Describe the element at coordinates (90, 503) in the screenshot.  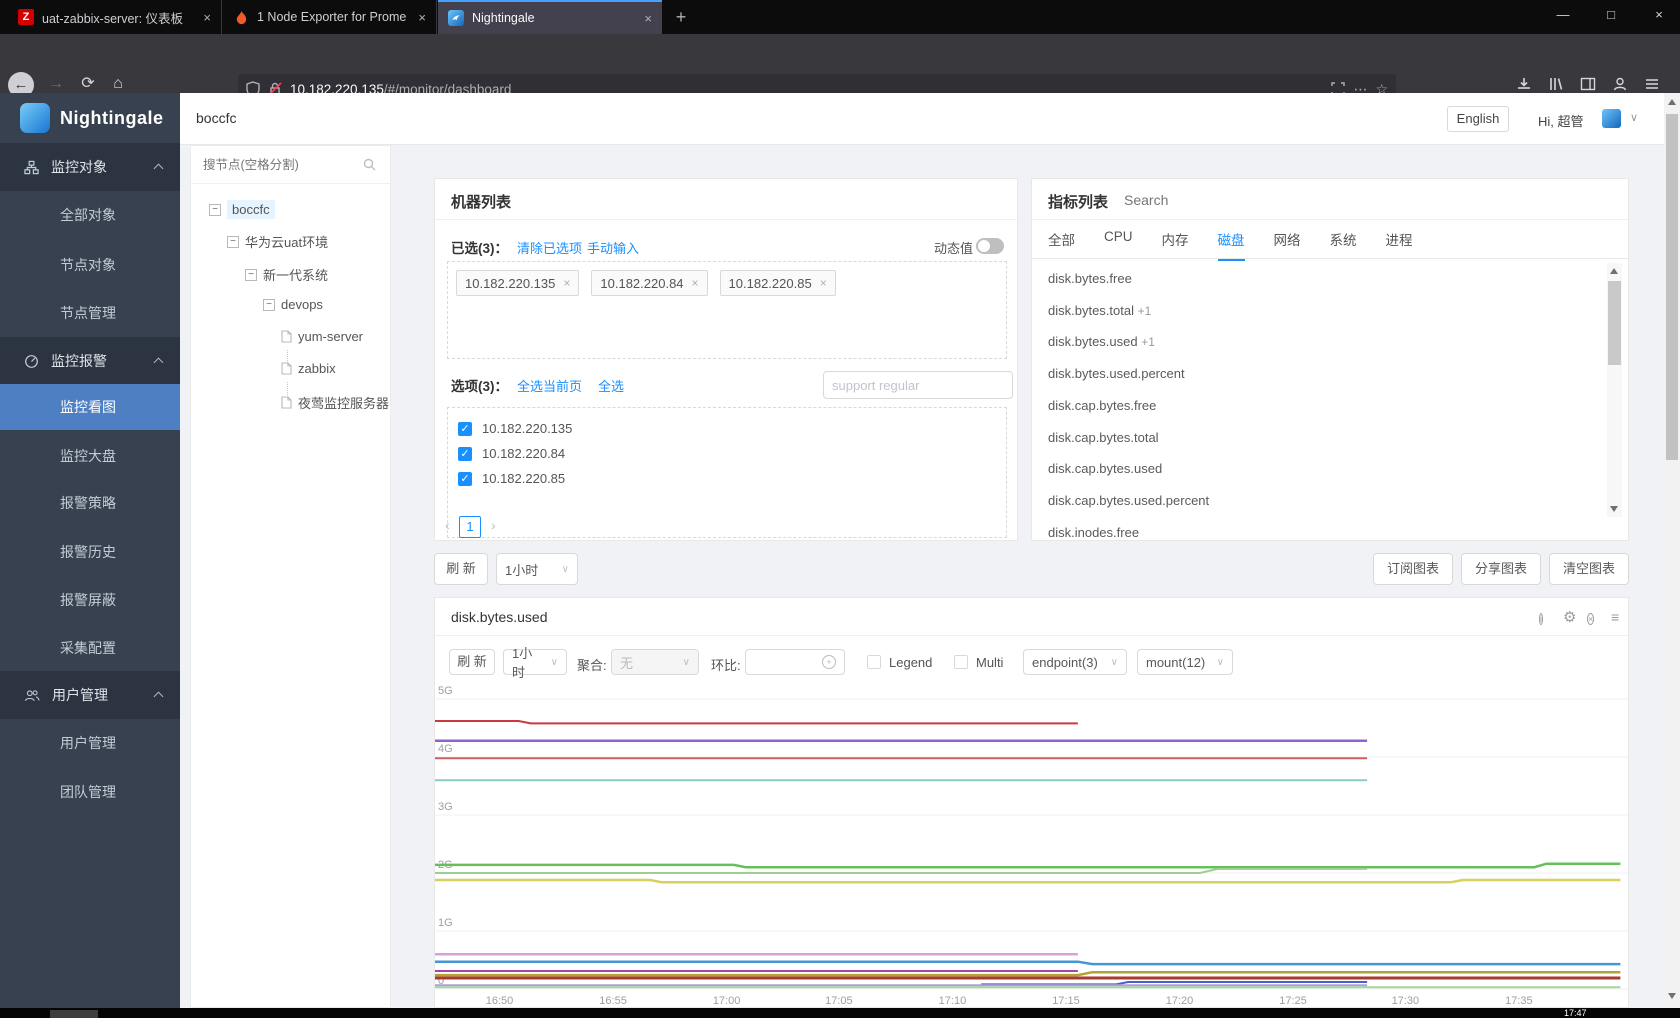
I see `sidebar-item-报警策略: 报警策略` at that location.